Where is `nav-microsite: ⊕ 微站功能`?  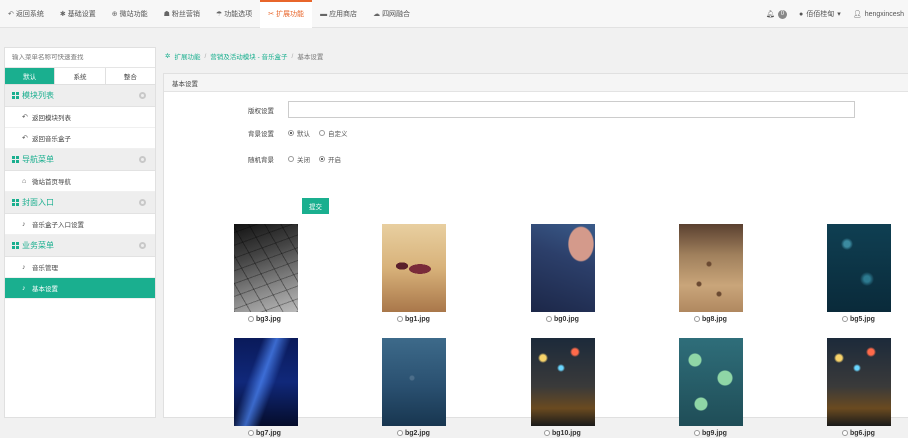
nav-microsite: ⊕ 微站功能 is located at coordinates (130, 14).